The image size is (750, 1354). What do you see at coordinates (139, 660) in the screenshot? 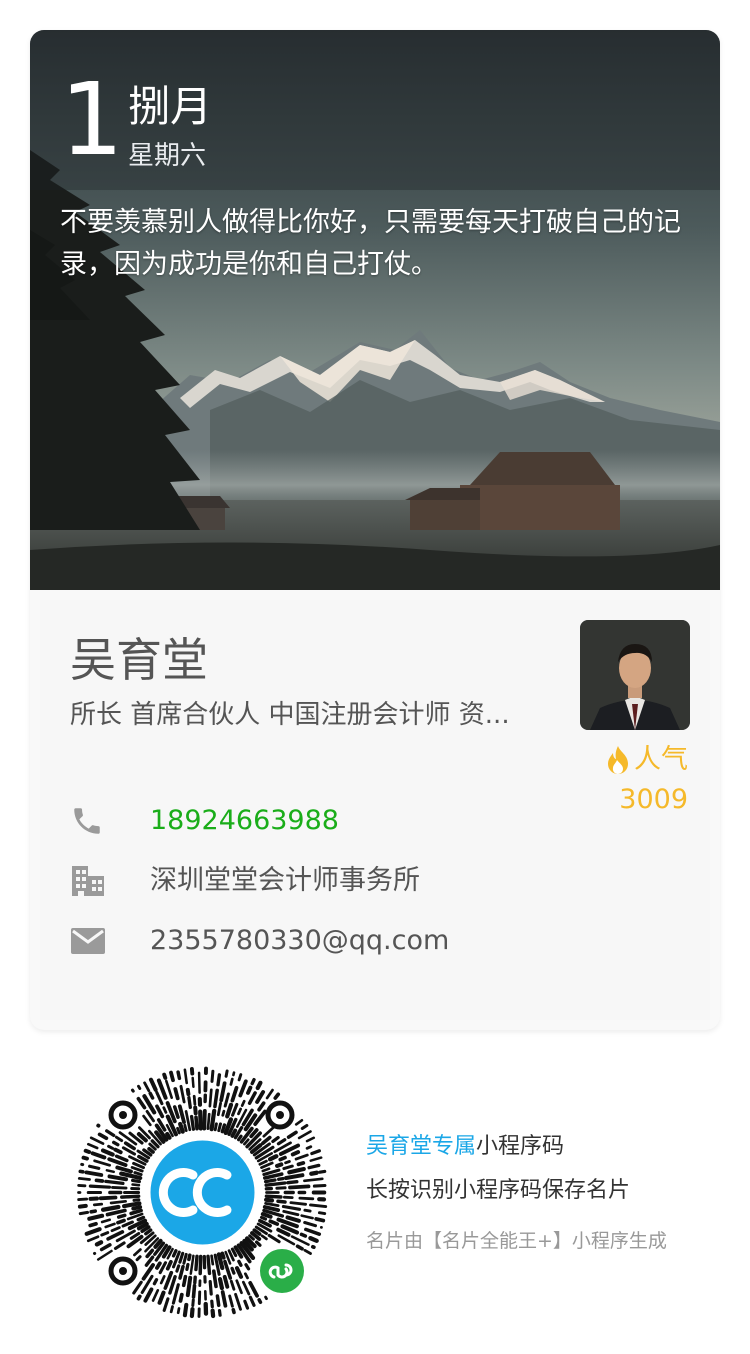
I see `person-name: 吴育堂` at bounding box center [139, 660].